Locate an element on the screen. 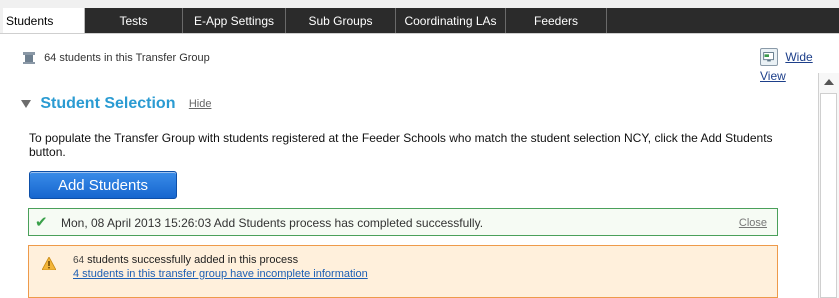 The height and width of the screenshot is (298, 839). section-header: Student Selection Hide is located at coordinates (116, 103).